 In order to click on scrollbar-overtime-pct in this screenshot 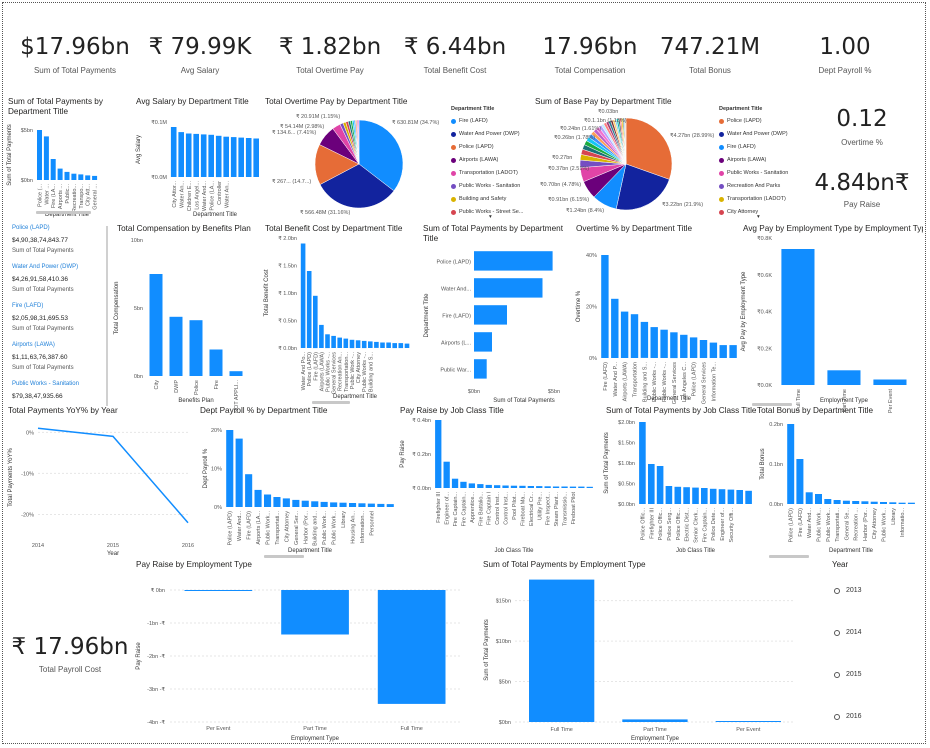, I will do `click(772, 404)`.